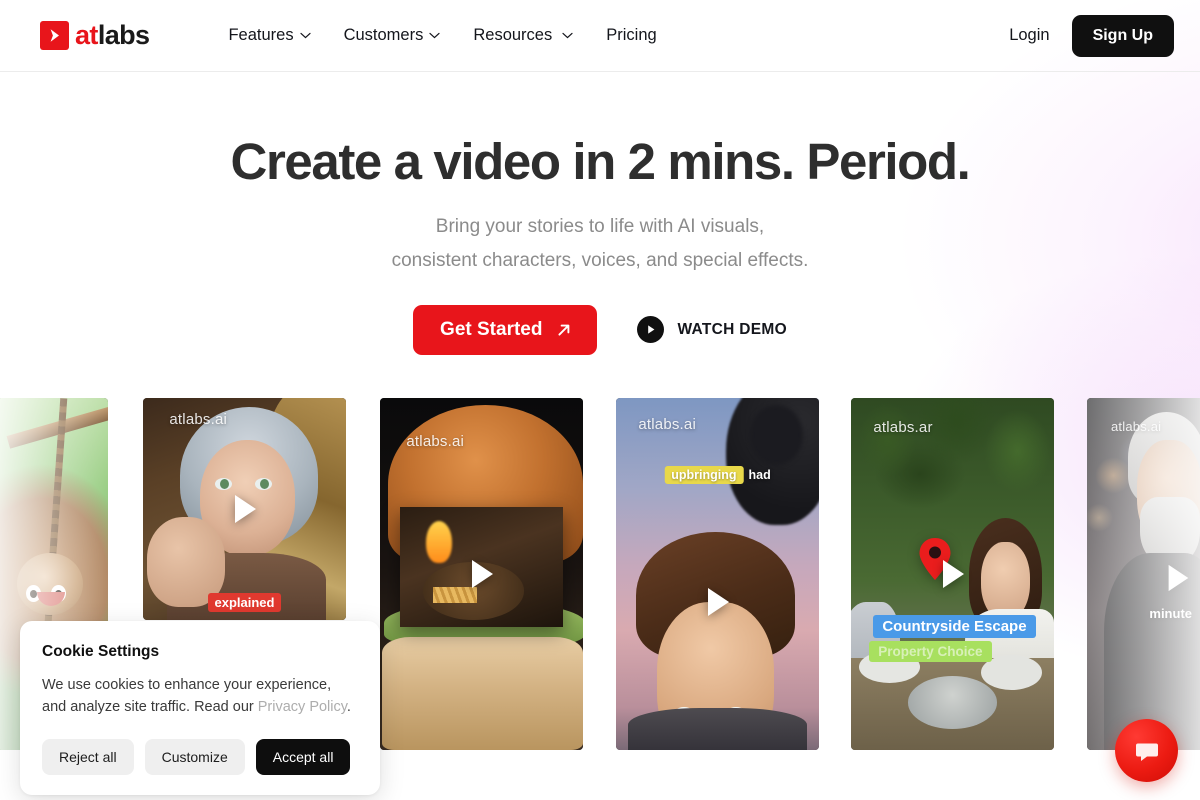 This screenshot has width=1200, height=800. I want to click on chat-bubble-icon, so click(1146, 752).